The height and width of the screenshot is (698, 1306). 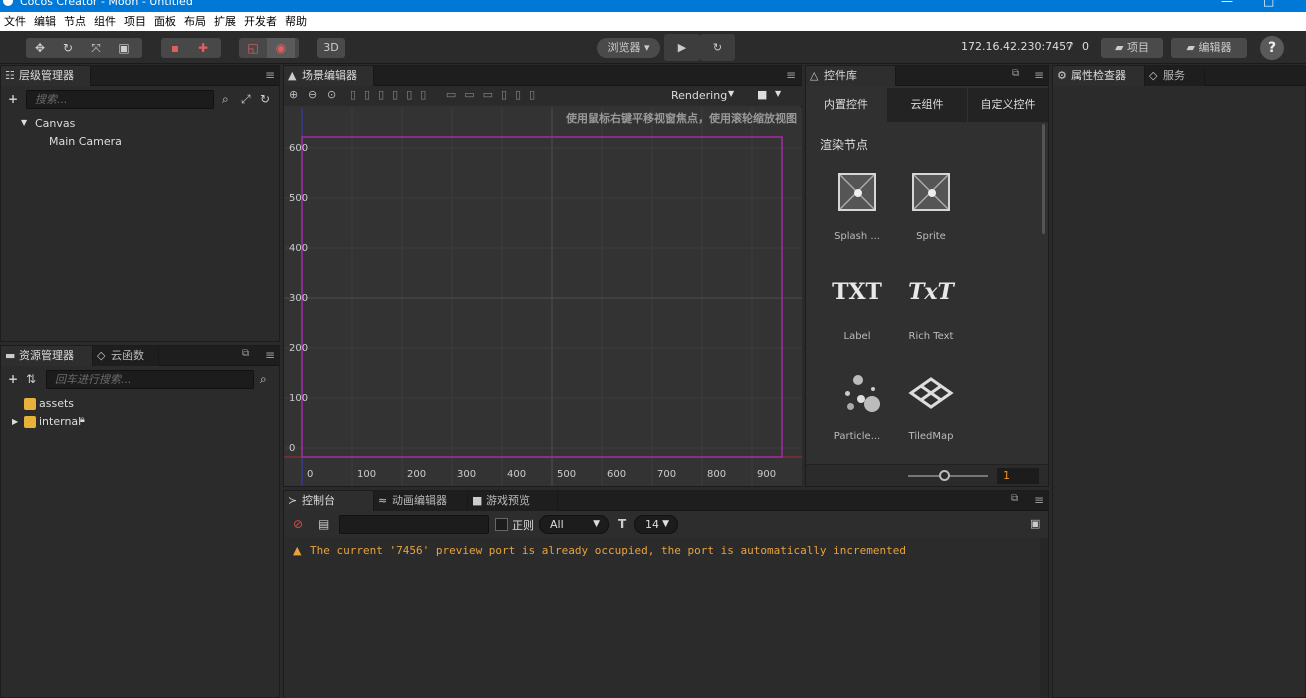 I want to click on add-node-icon: +, so click(x=13, y=99).